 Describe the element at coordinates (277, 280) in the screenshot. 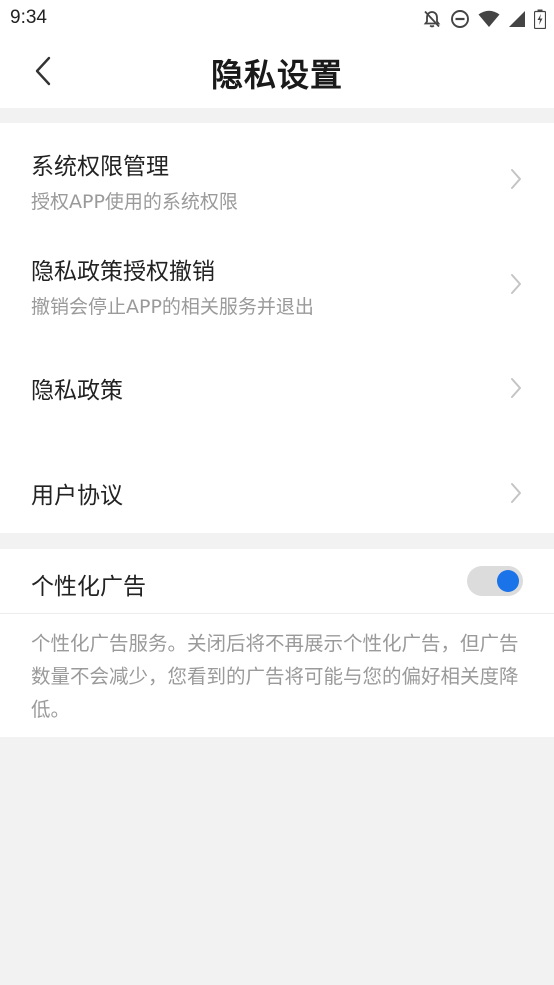

I see `settings-item-revoke-privacy: 隐私政策授权撤销 撤销会停止APP的相关服务并退出` at that location.